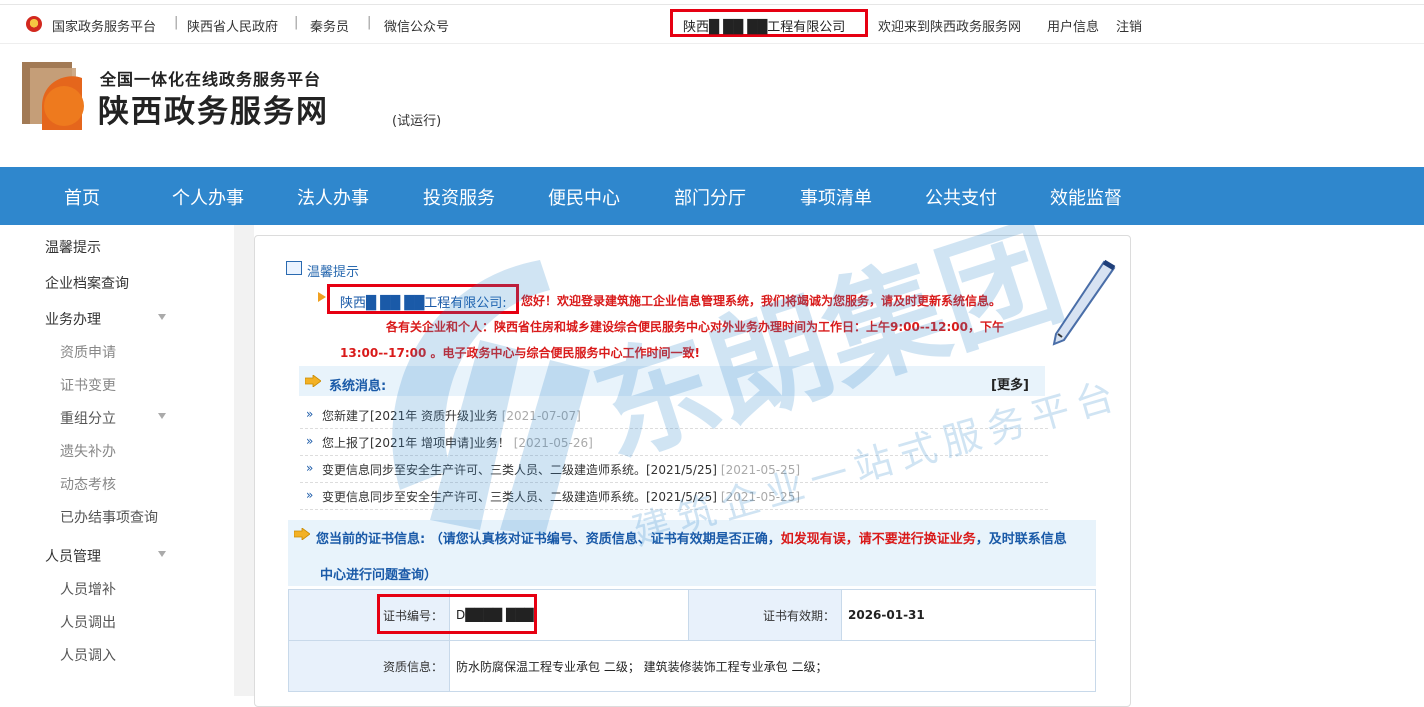 The image size is (1424, 707). What do you see at coordinates (88, 484) in the screenshot?
I see `sidebar-item-dynamic-check: 动态考核` at bounding box center [88, 484].